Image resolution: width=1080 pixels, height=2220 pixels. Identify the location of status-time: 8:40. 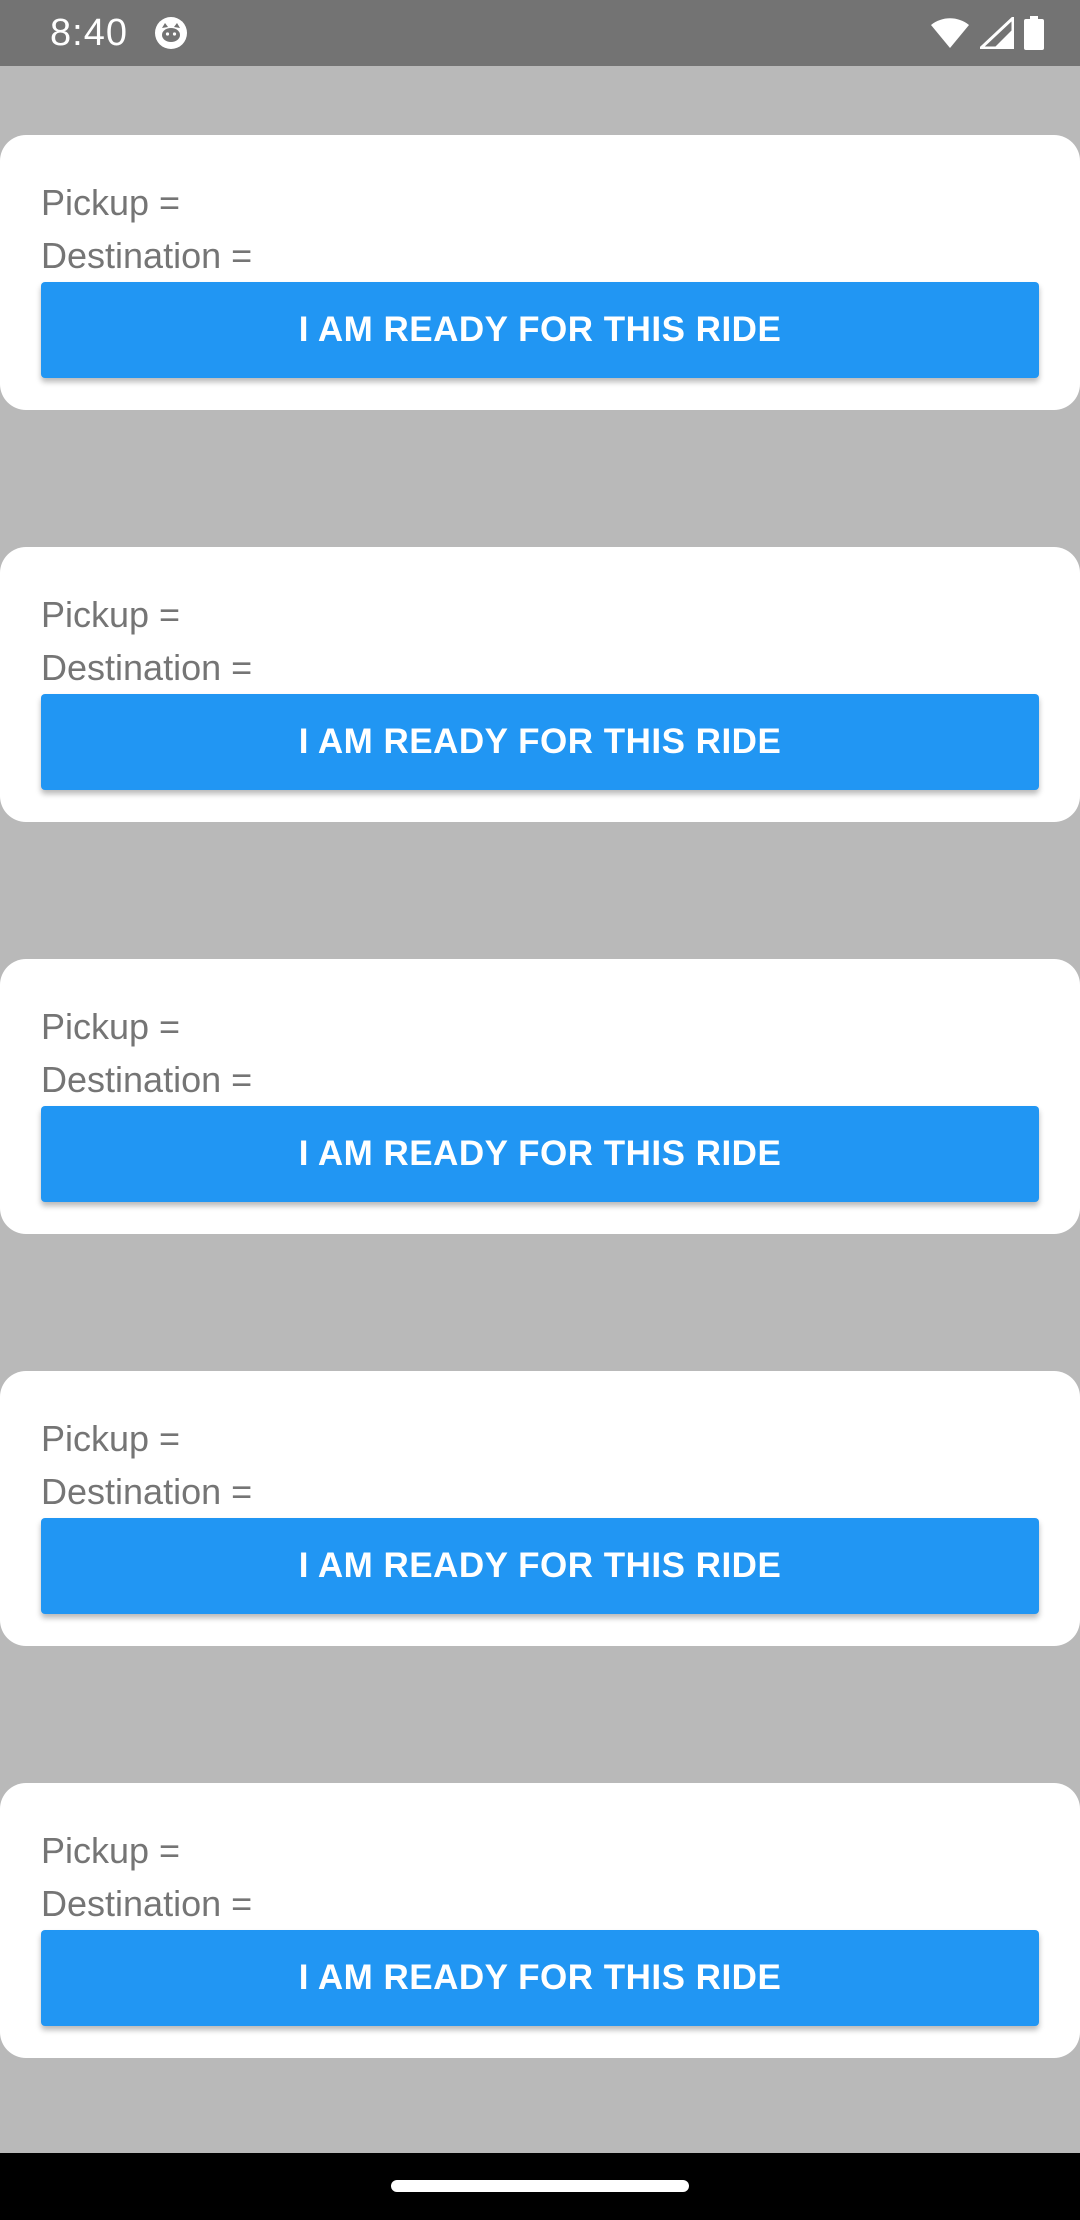
(89, 33).